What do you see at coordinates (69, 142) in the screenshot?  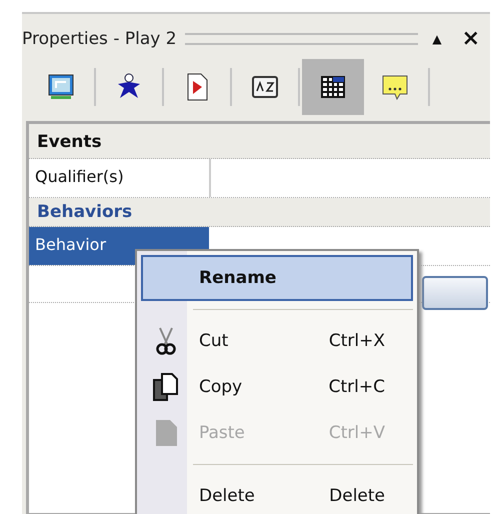 I see `section-header: Events` at bounding box center [69, 142].